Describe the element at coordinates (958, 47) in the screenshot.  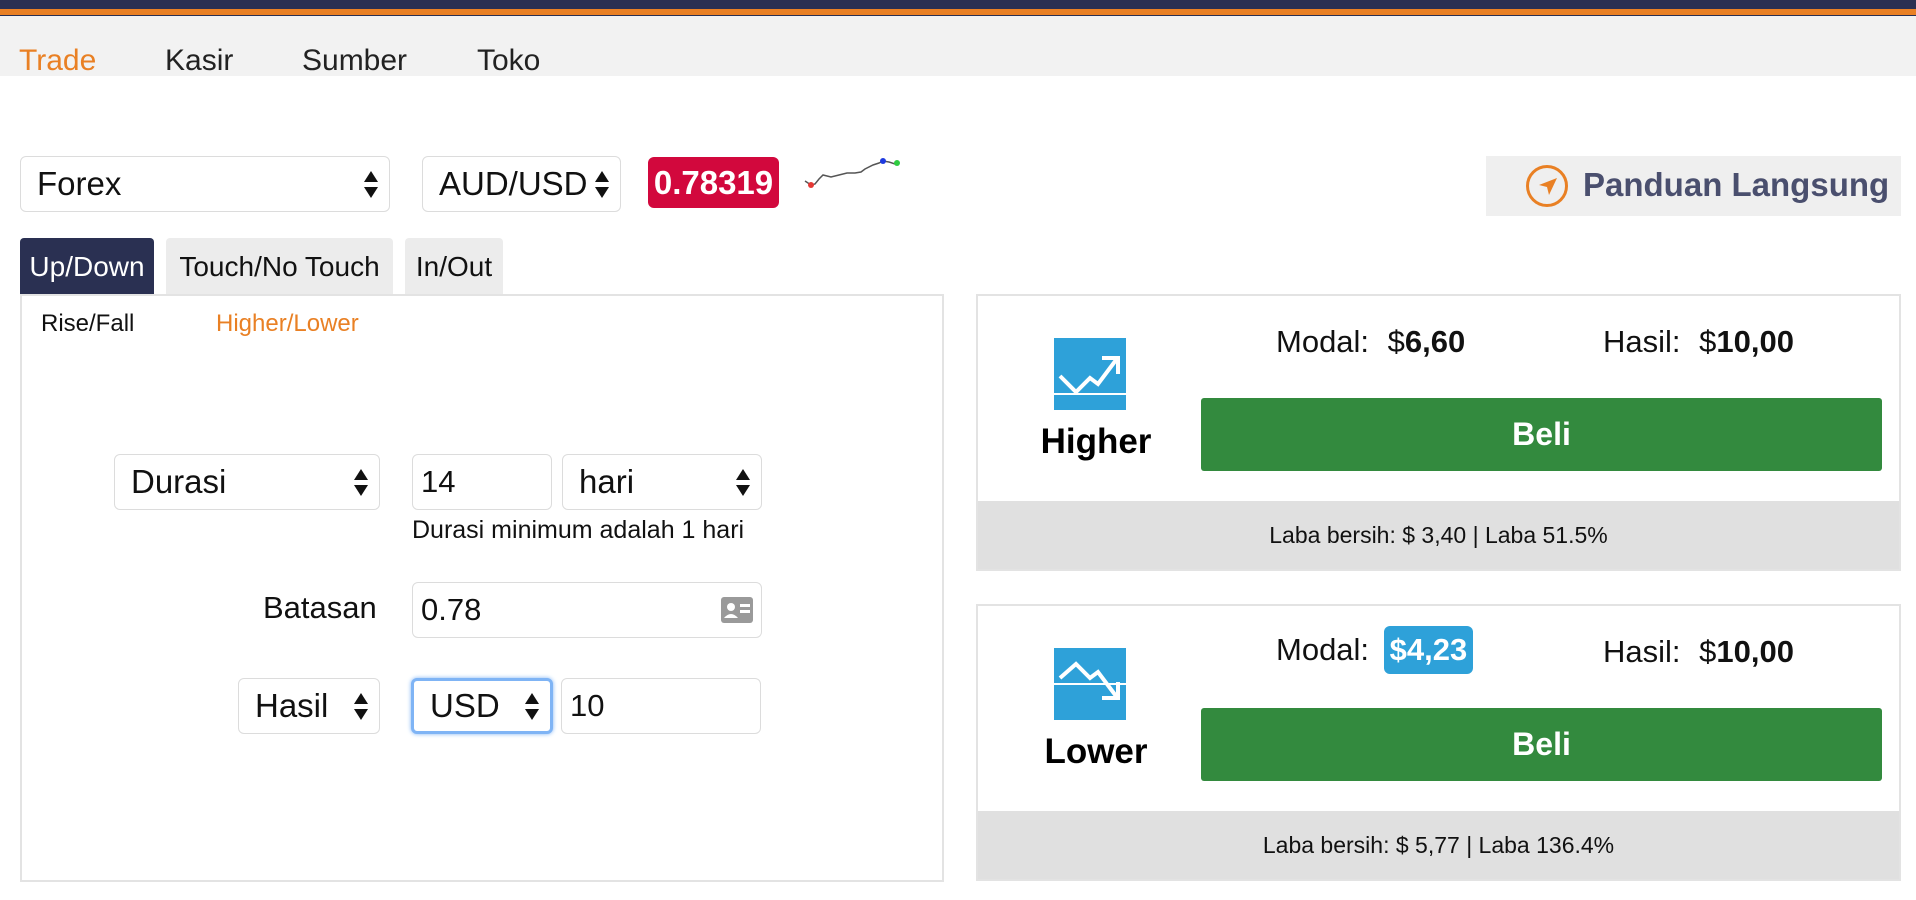
I see `main-menu-bar: Trade Kasir Sumber Toko` at that location.